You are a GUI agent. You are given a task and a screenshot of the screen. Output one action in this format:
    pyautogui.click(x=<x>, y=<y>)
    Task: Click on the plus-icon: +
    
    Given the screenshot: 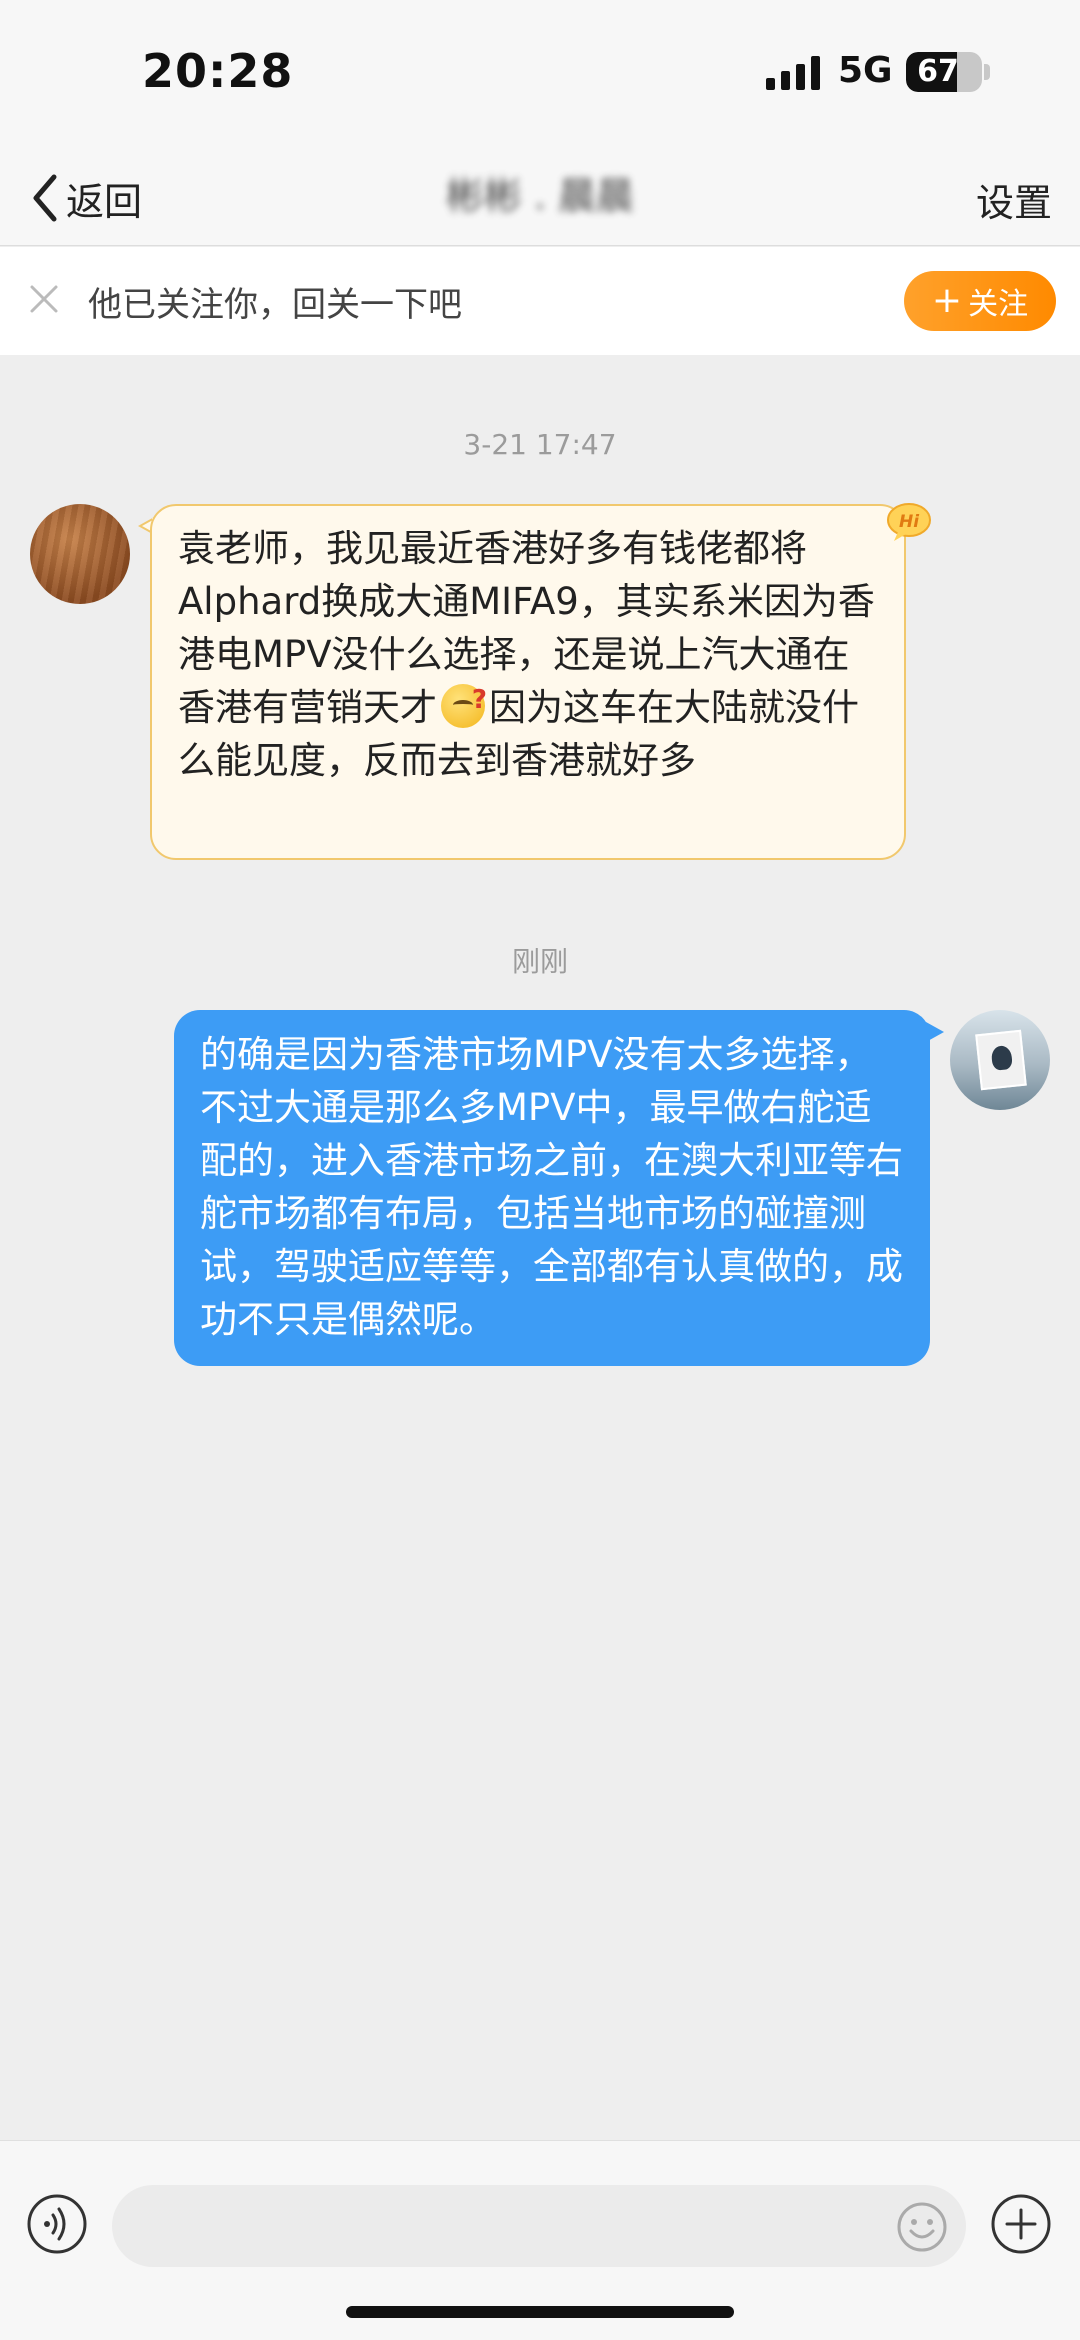 What is the action you would take?
    pyautogui.click(x=947, y=300)
    